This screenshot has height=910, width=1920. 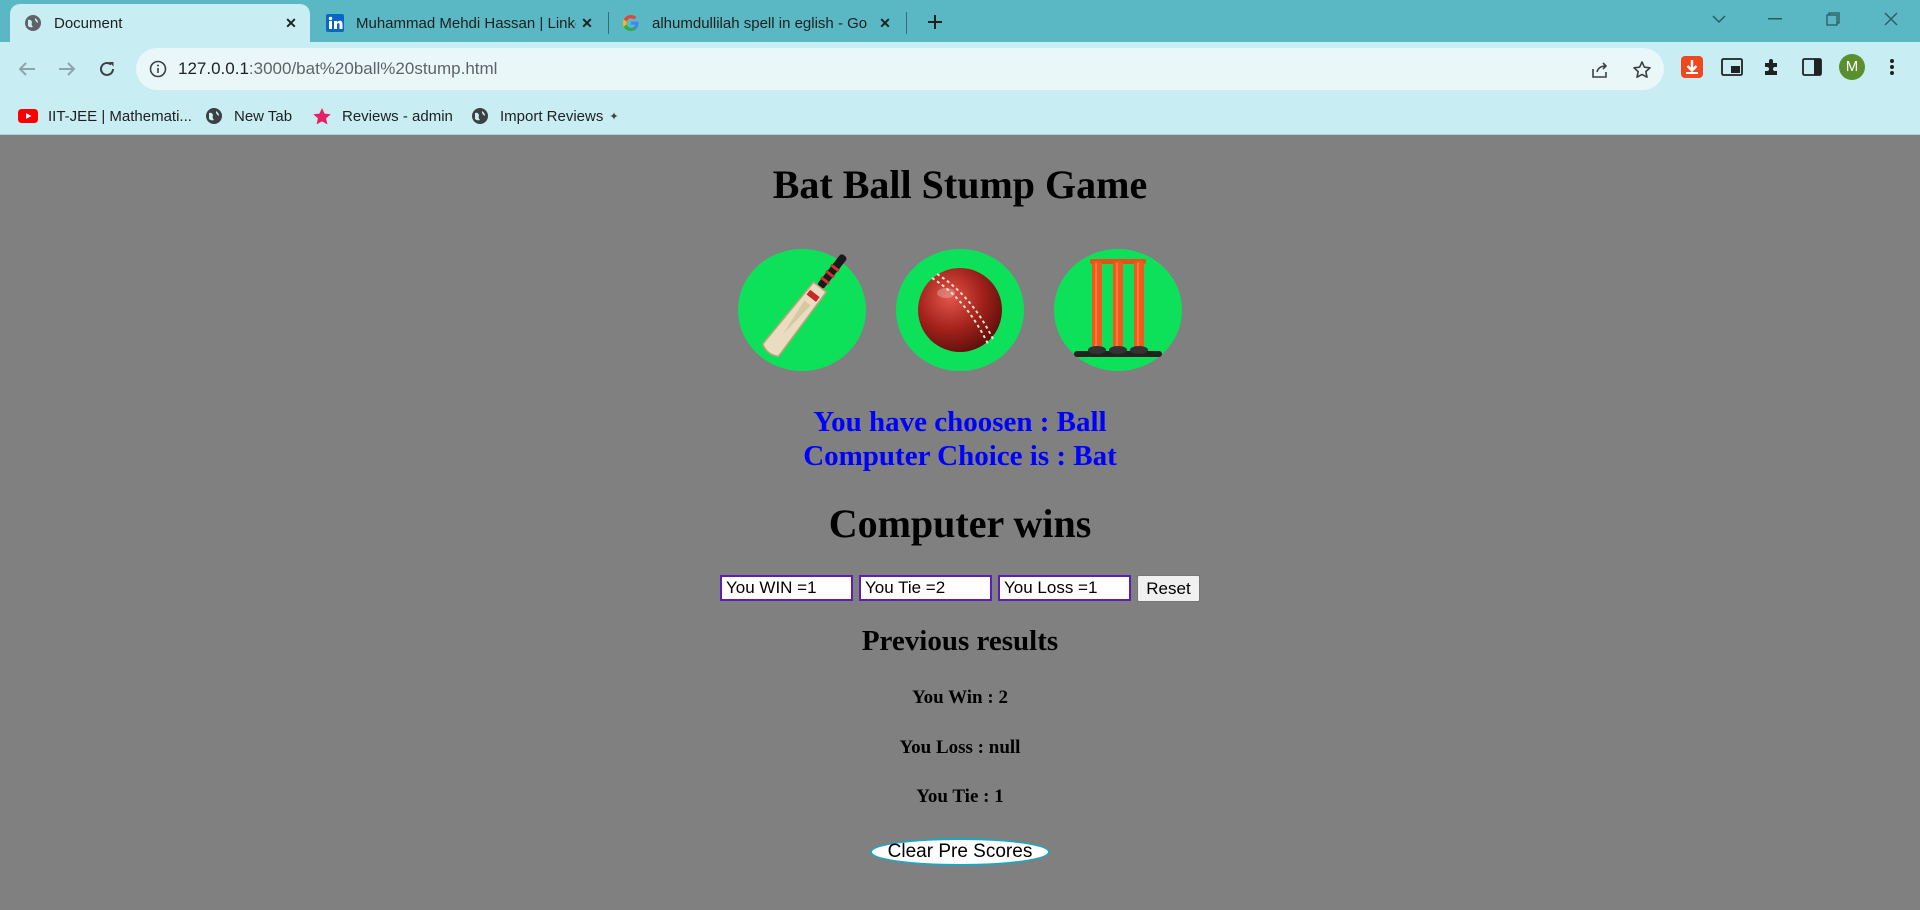 What do you see at coordinates (263, 116) in the screenshot?
I see `bookmark-label: New Tab` at bounding box center [263, 116].